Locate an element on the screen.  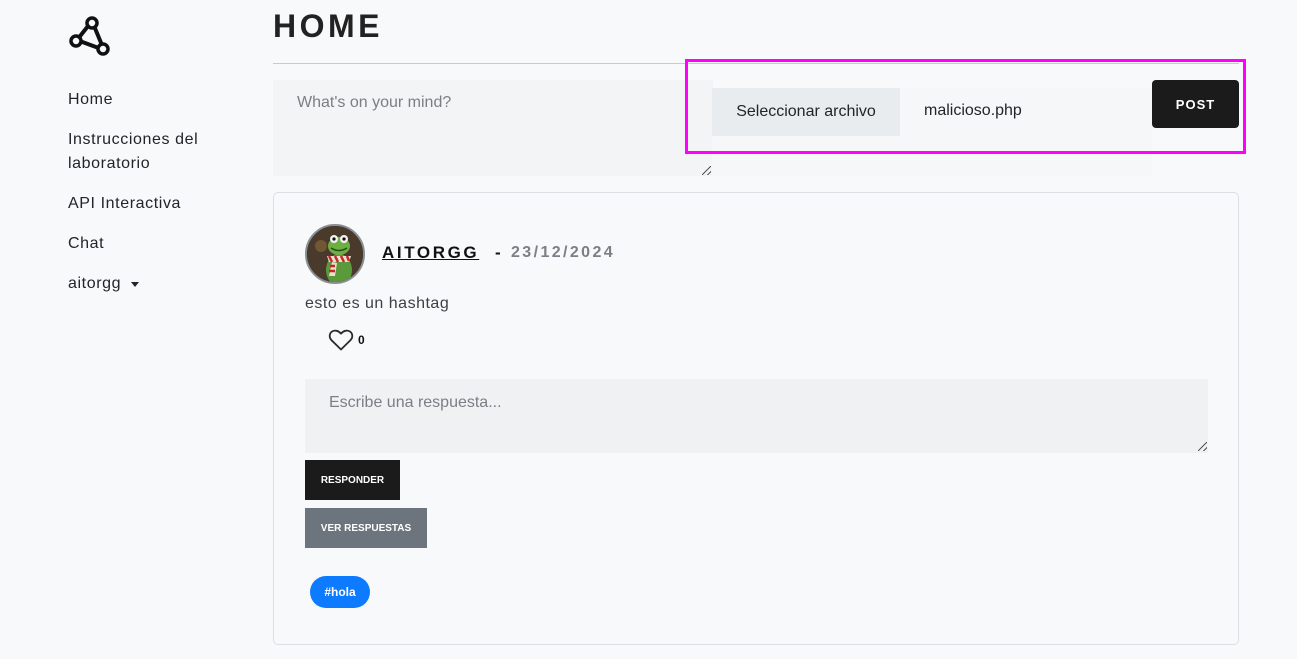
avatar-image is located at coordinates (335, 254).